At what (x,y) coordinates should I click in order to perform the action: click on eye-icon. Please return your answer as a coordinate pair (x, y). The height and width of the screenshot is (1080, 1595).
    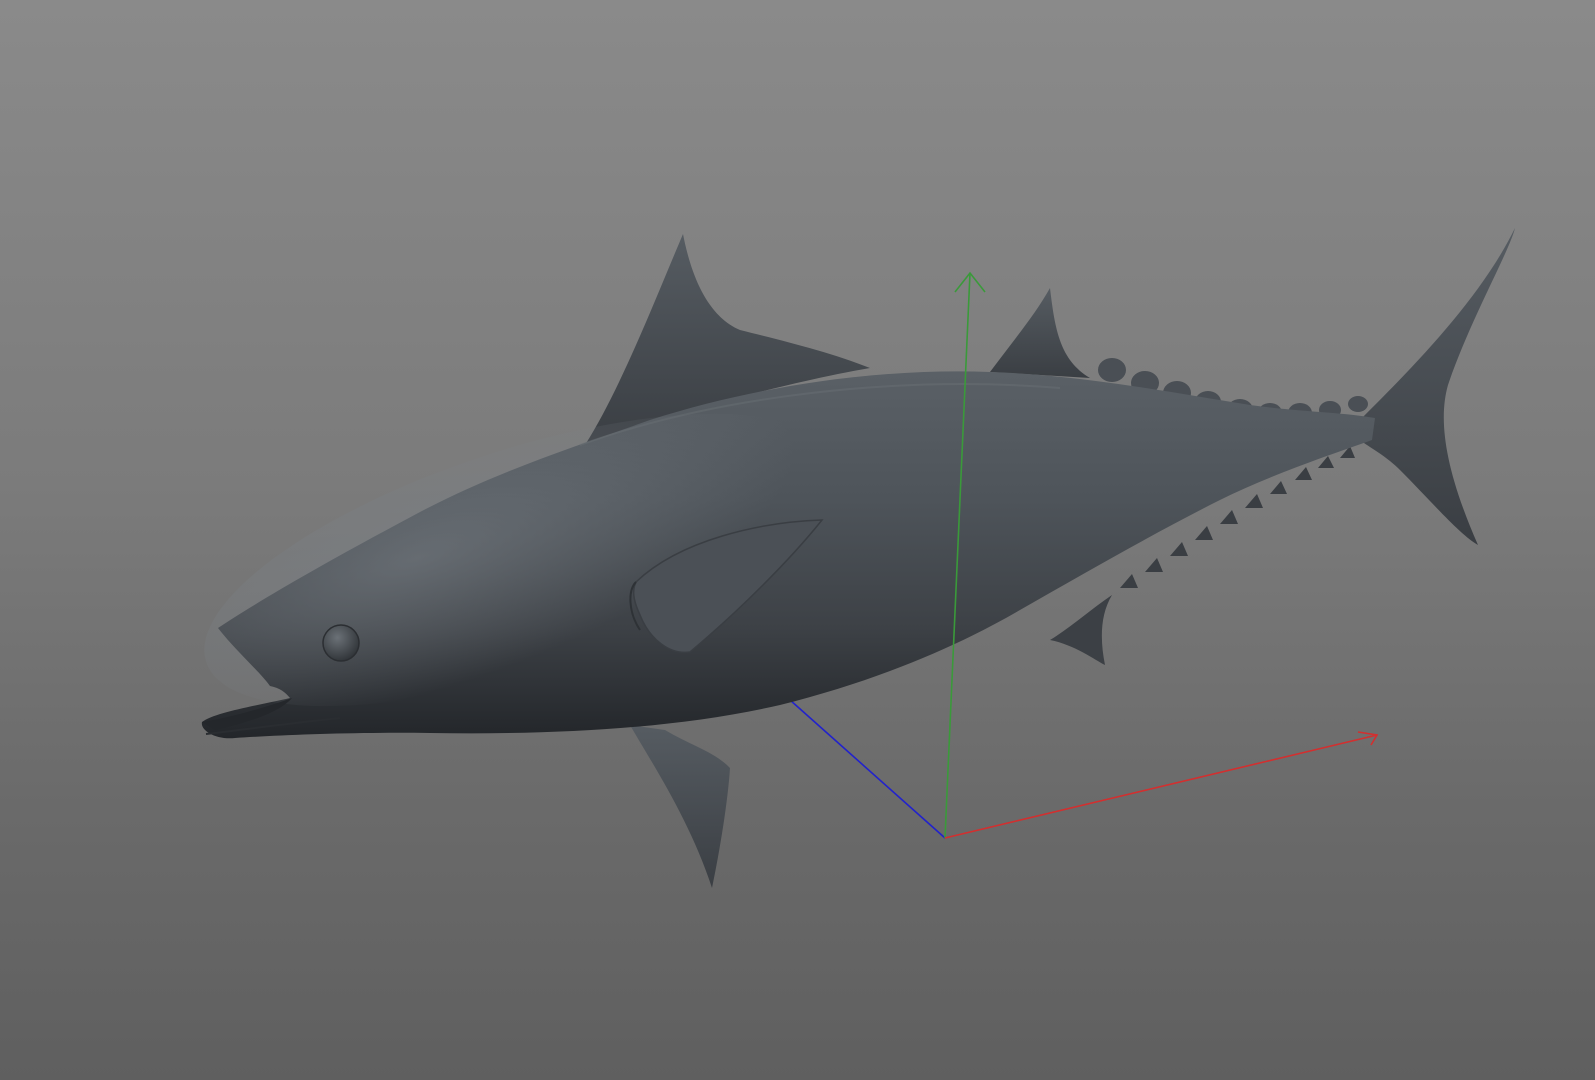
    Looking at the image, I should click on (341, 643).